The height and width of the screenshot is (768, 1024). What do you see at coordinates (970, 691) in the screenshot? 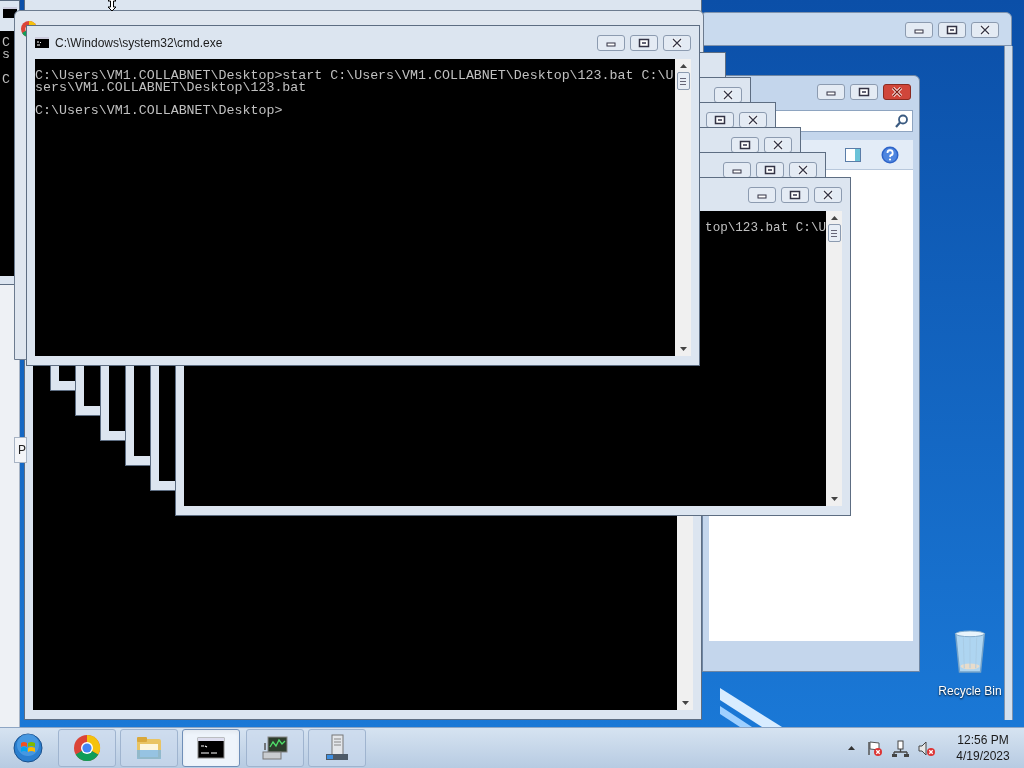
I see `desktop-icon-label: Recycle Bin` at bounding box center [970, 691].